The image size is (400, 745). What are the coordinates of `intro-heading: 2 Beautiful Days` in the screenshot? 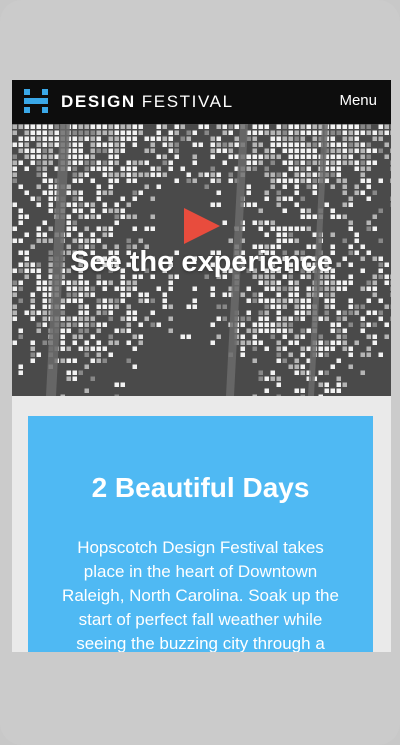 It's located at (200, 487).